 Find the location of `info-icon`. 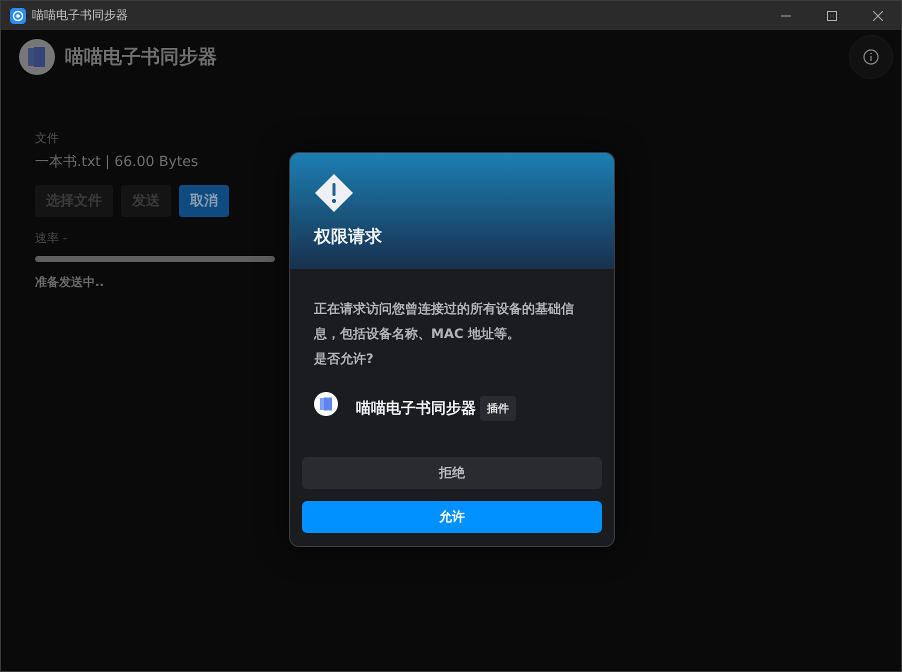

info-icon is located at coordinates (871, 57).